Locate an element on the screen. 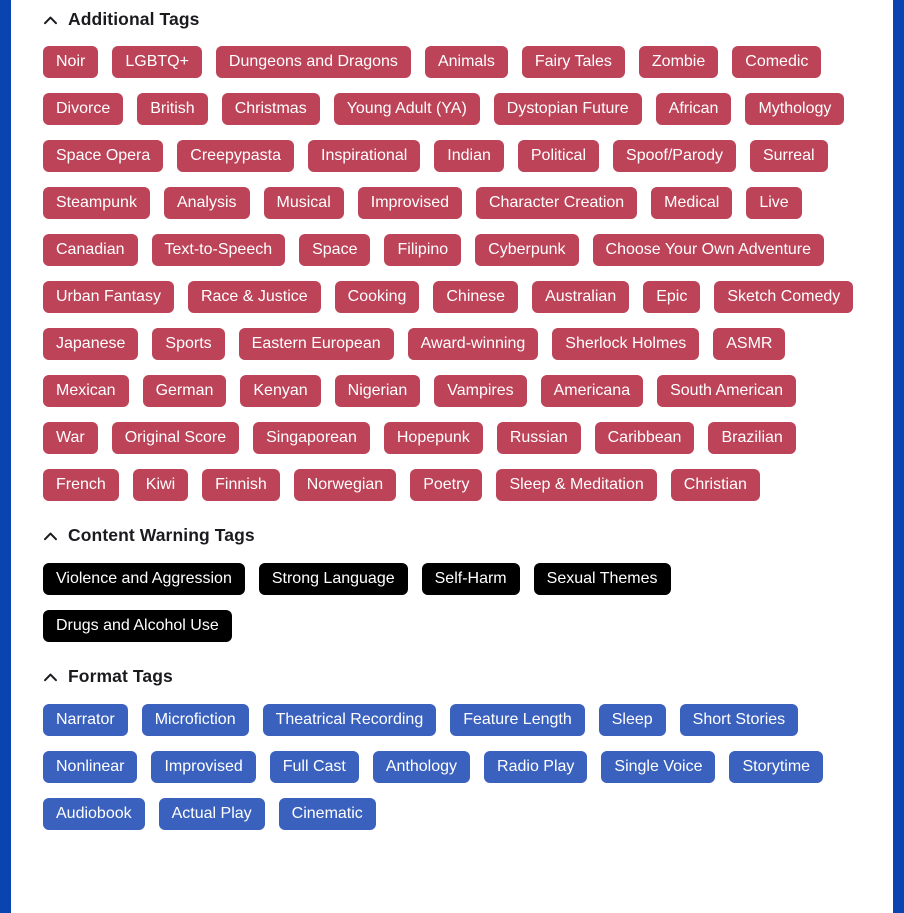  tag-chip: Divorce is located at coordinates (83, 109).